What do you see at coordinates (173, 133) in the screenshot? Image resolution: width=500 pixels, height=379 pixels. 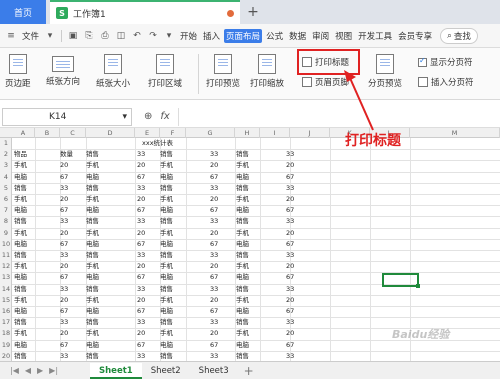 I see `column-header-f: F` at bounding box center [173, 133].